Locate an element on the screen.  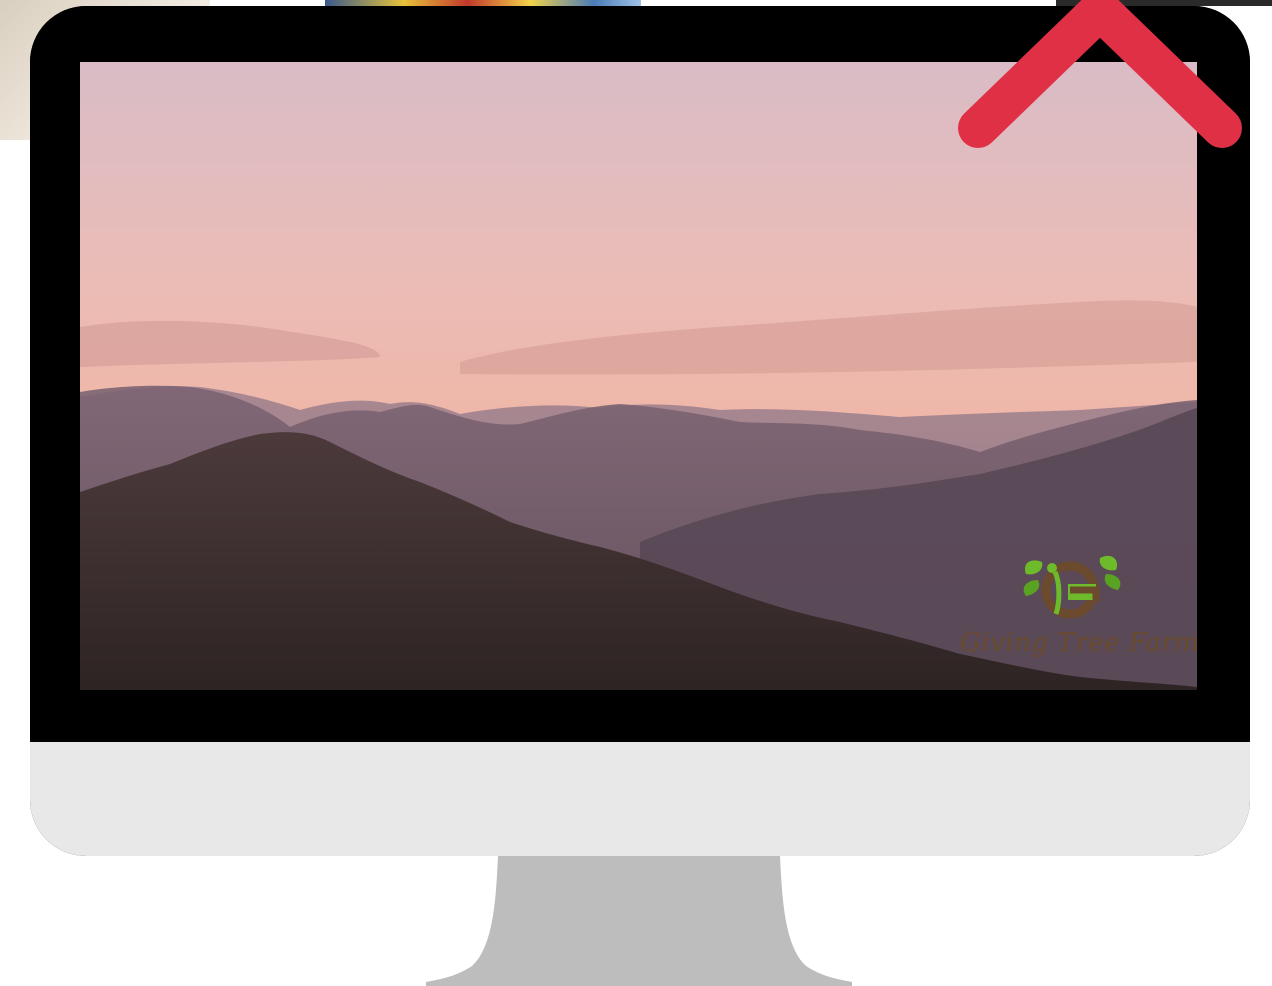
close-icon is located at coordinates (1101, 75).